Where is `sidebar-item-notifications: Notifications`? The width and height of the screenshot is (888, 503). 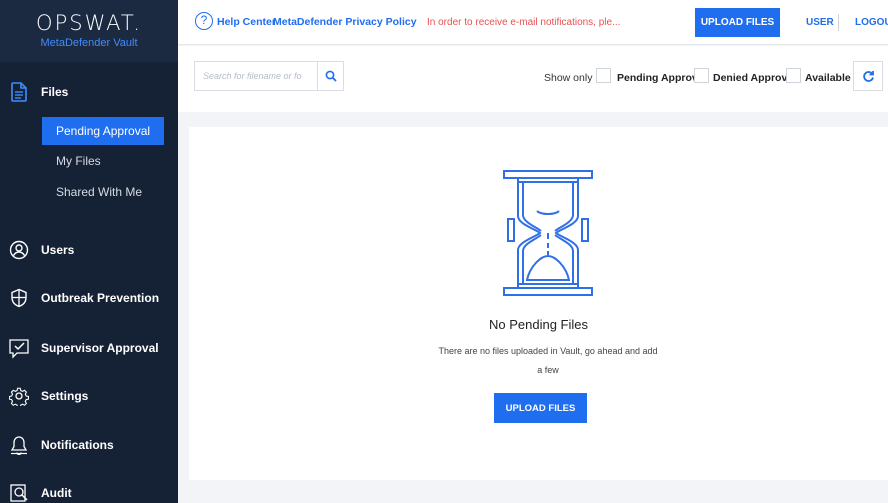 sidebar-item-notifications: Notifications is located at coordinates (89, 445).